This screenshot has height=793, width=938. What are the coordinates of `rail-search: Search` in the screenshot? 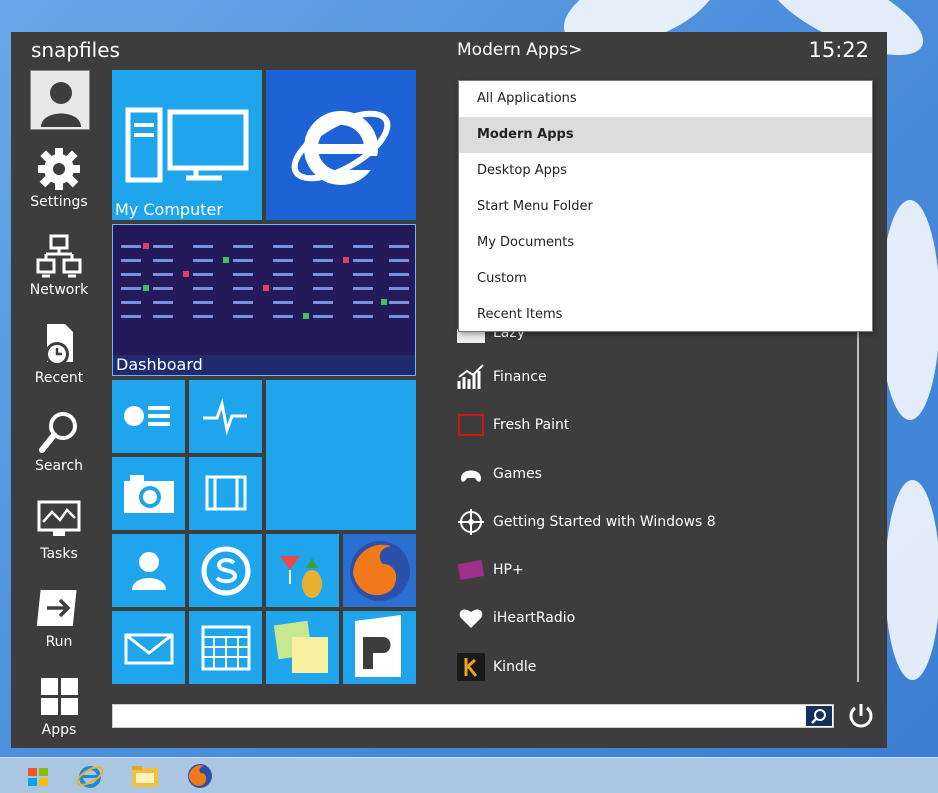 It's located at (59, 442).